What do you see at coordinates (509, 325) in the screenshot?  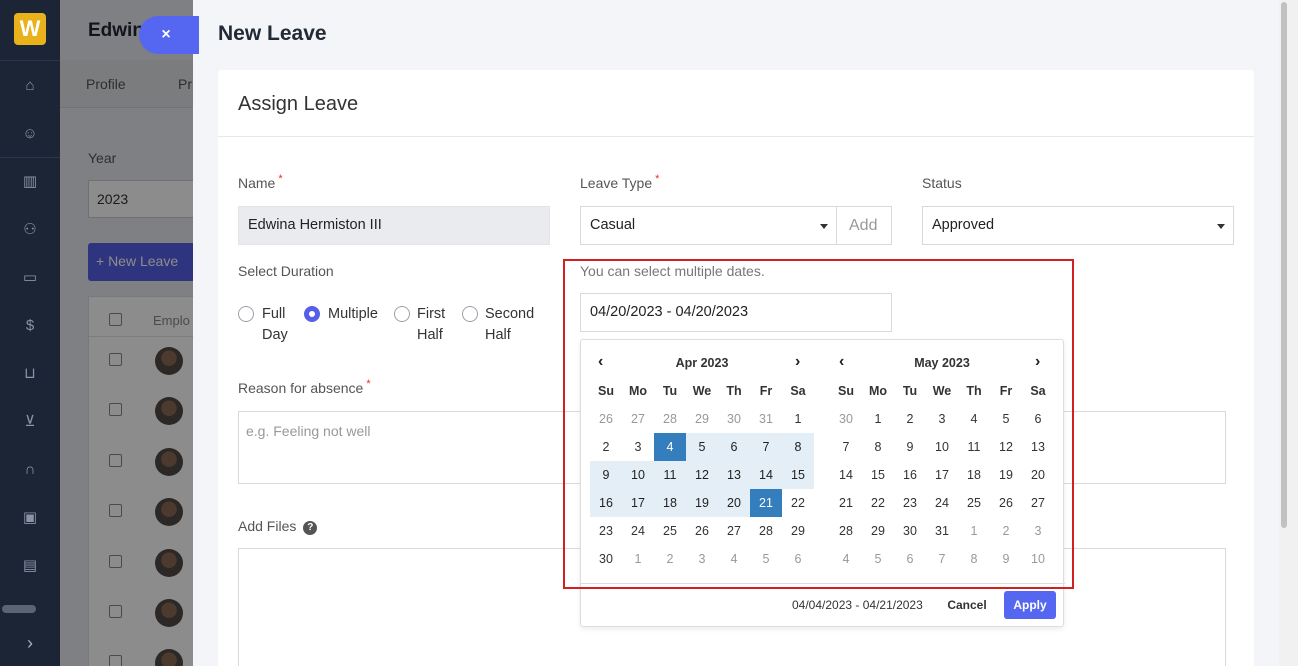 I see `radio-second-half-label: Second Half` at bounding box center [509, 325].